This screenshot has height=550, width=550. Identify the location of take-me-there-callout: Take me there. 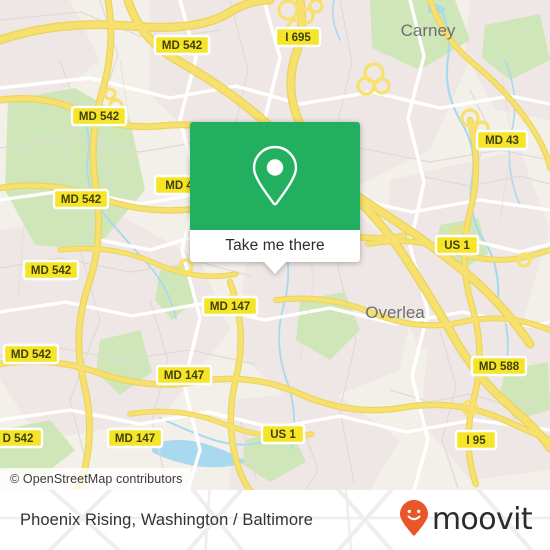
(275, 198).